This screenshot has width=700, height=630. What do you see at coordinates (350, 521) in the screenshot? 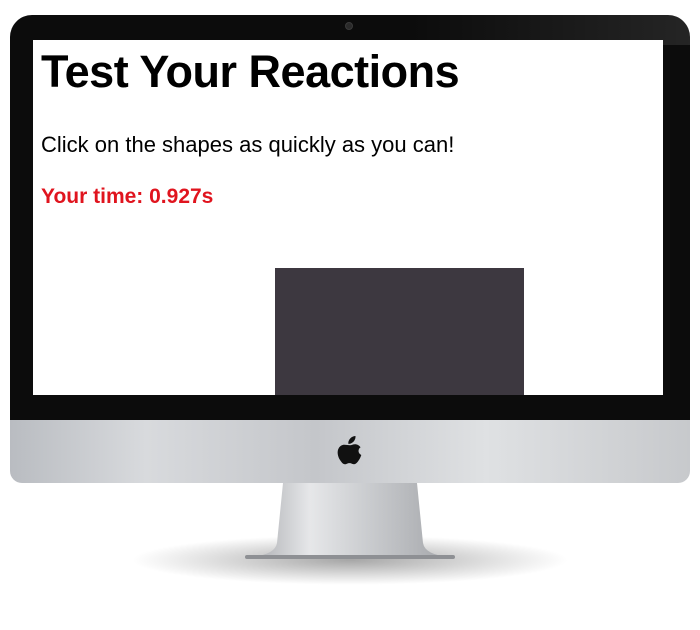
I see `monitor-stand` at bounding box center [350, 521].